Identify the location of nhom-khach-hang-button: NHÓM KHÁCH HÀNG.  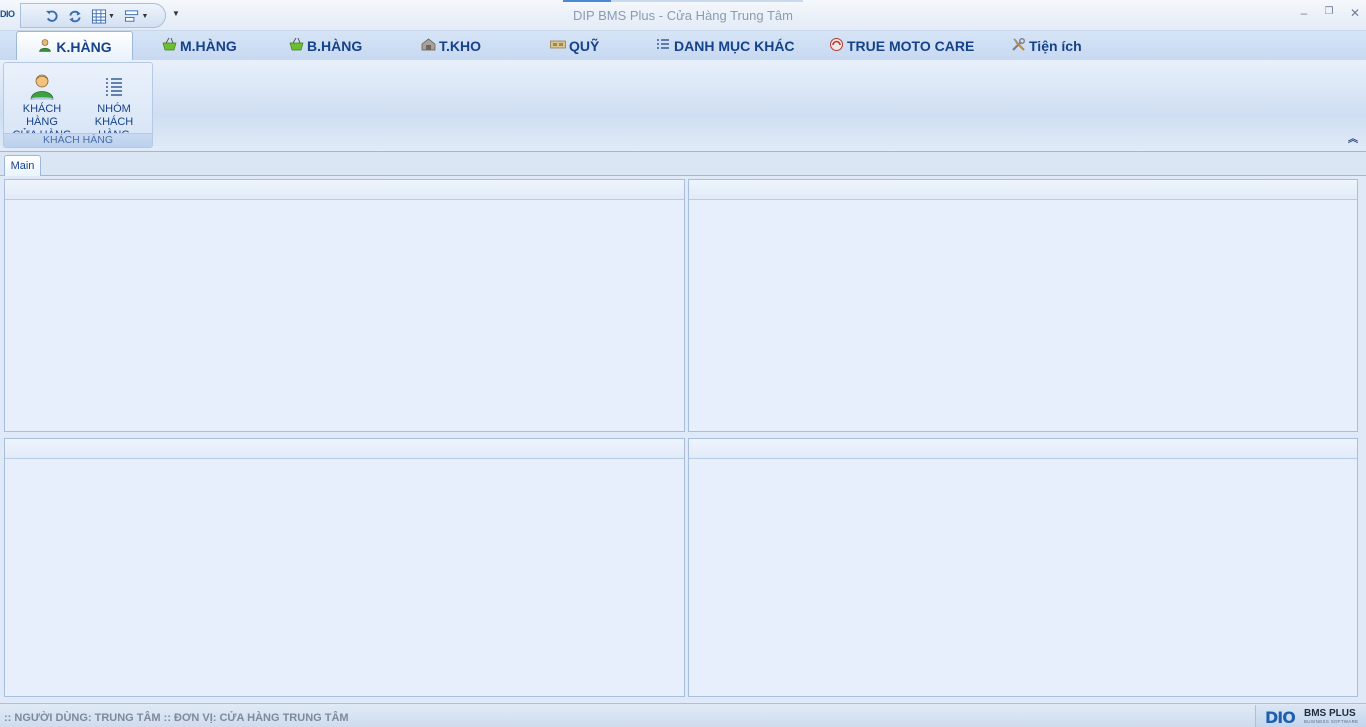
(114, 105).